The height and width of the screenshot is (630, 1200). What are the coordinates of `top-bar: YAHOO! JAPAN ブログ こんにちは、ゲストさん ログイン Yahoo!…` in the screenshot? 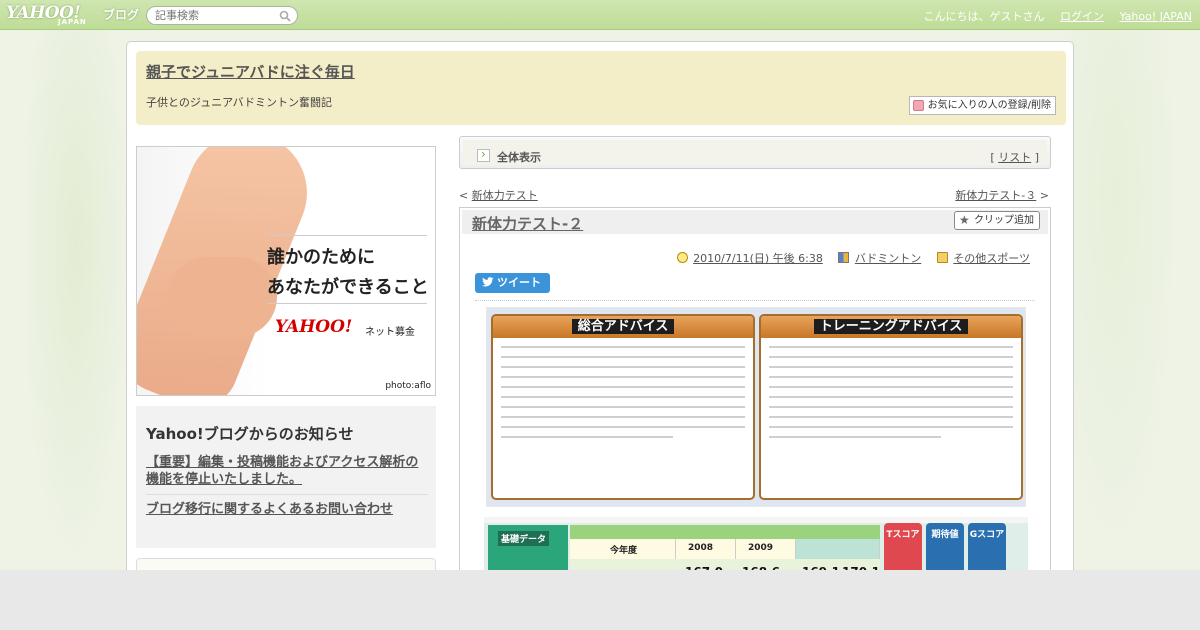 It's located at (600, 15).